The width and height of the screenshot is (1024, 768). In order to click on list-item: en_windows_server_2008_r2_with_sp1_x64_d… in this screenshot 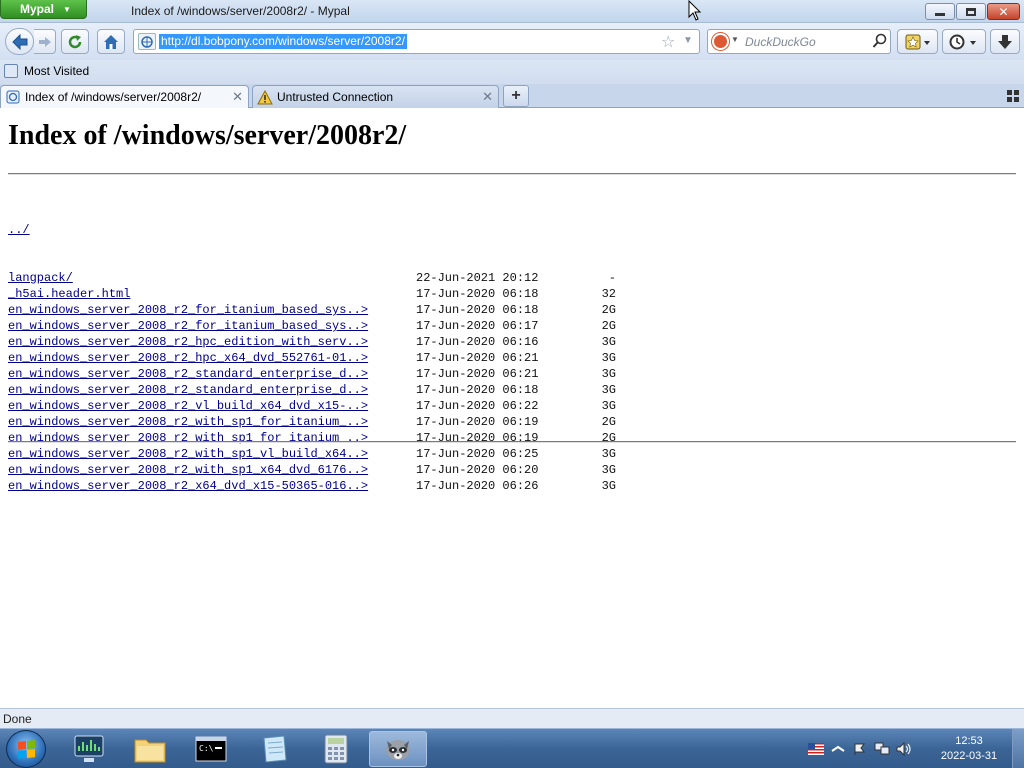, I will do `click(312, 470)`.